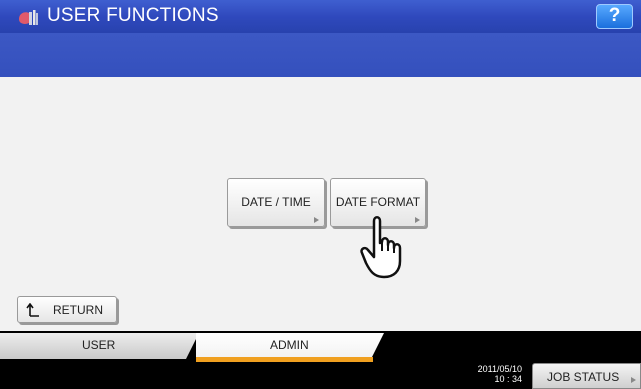 The image size is (641, 389). What do you see at coordinates (98, 345) in the screenshot?
I see `tab-user: USER` at bounding box center [98, 345].